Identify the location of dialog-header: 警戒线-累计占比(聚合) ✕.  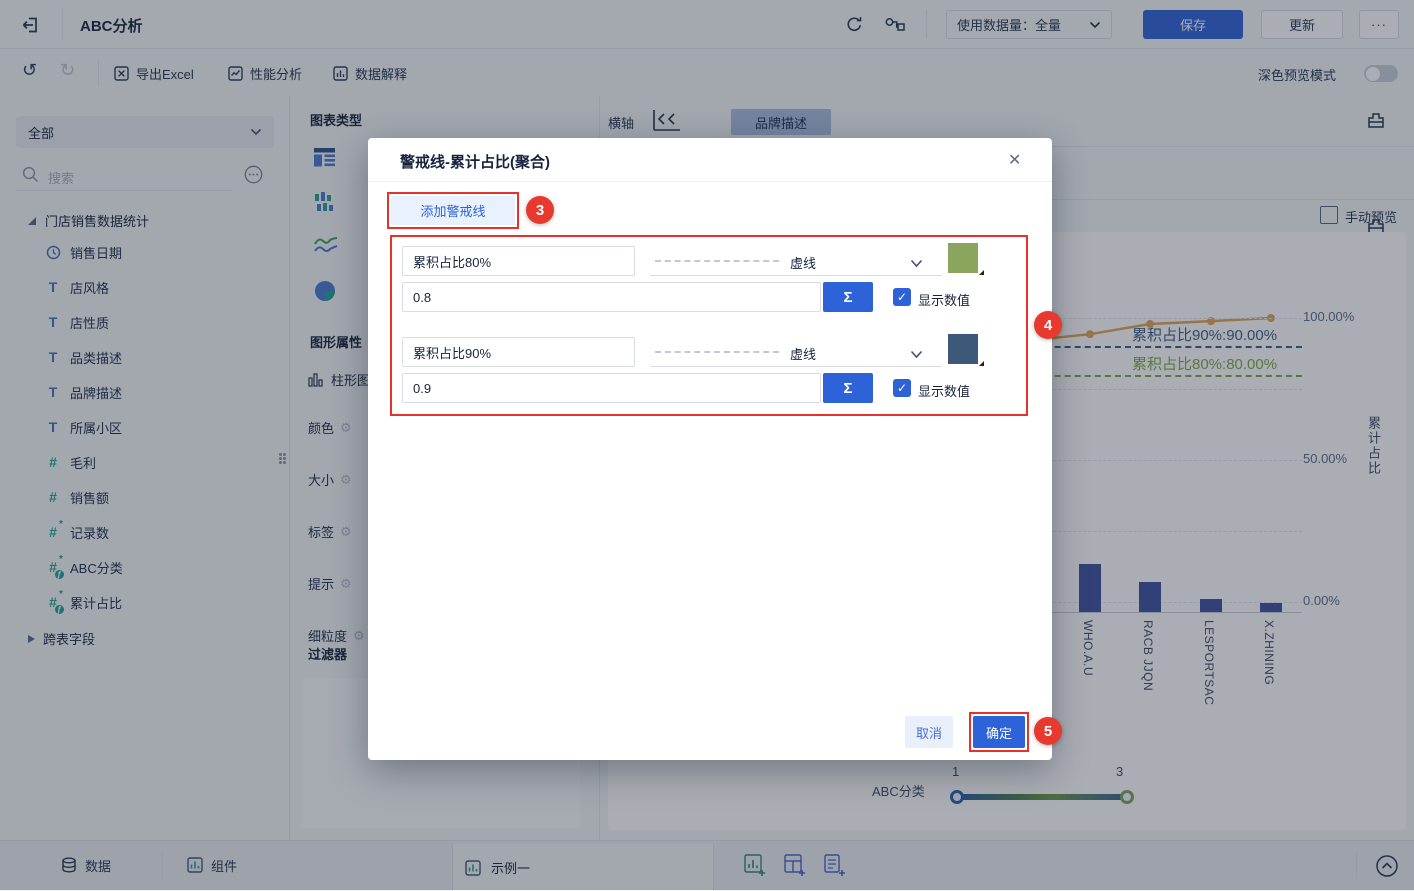
(710, 160).